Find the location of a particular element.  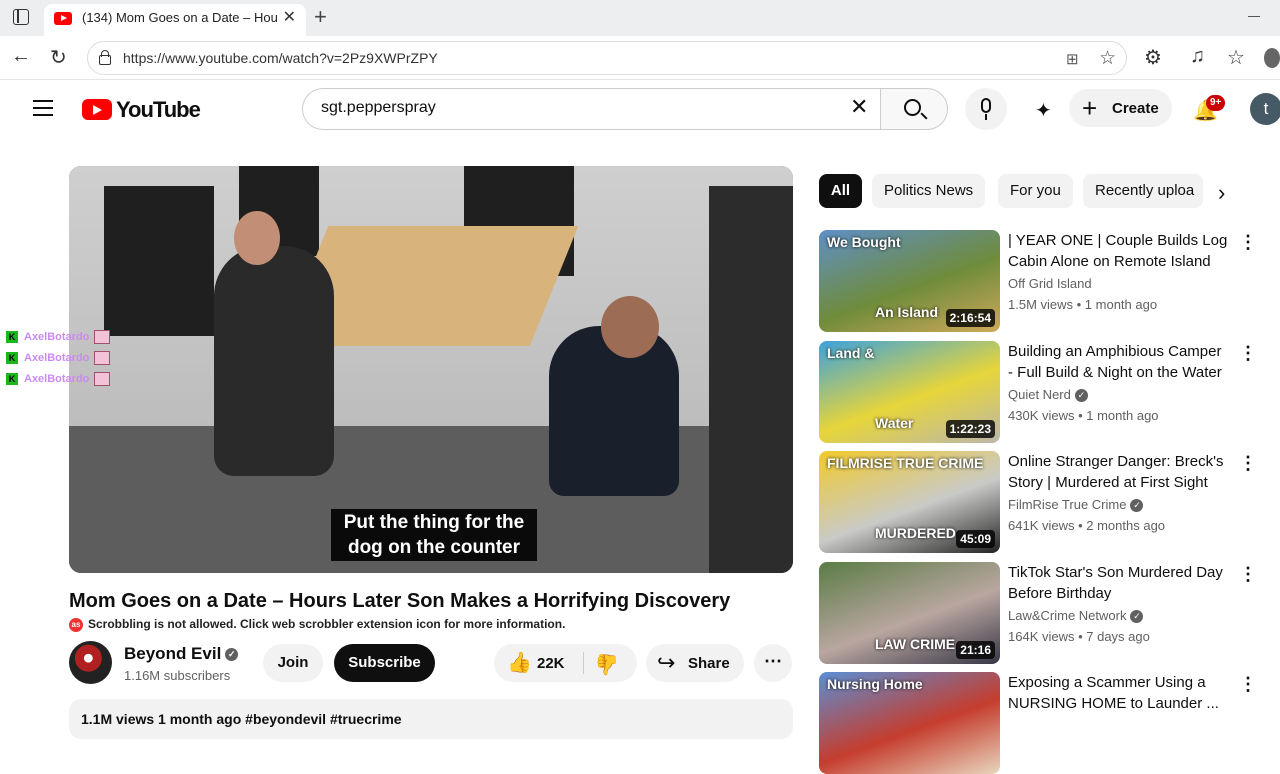

plus-icon: + is located at coordinates (1090, 108).